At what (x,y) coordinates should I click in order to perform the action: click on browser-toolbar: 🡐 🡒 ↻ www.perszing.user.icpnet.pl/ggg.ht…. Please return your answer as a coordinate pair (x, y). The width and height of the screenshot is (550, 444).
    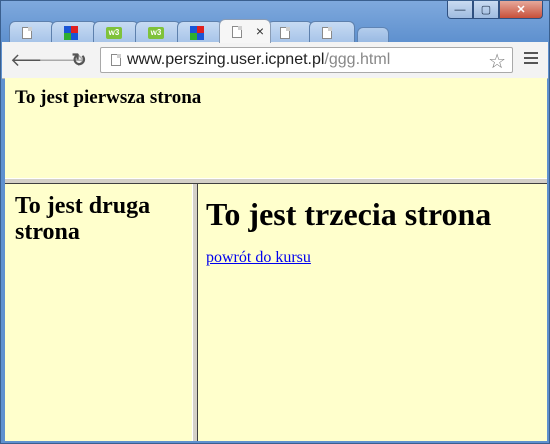
    Looking at the image, I should click on (275, 60).